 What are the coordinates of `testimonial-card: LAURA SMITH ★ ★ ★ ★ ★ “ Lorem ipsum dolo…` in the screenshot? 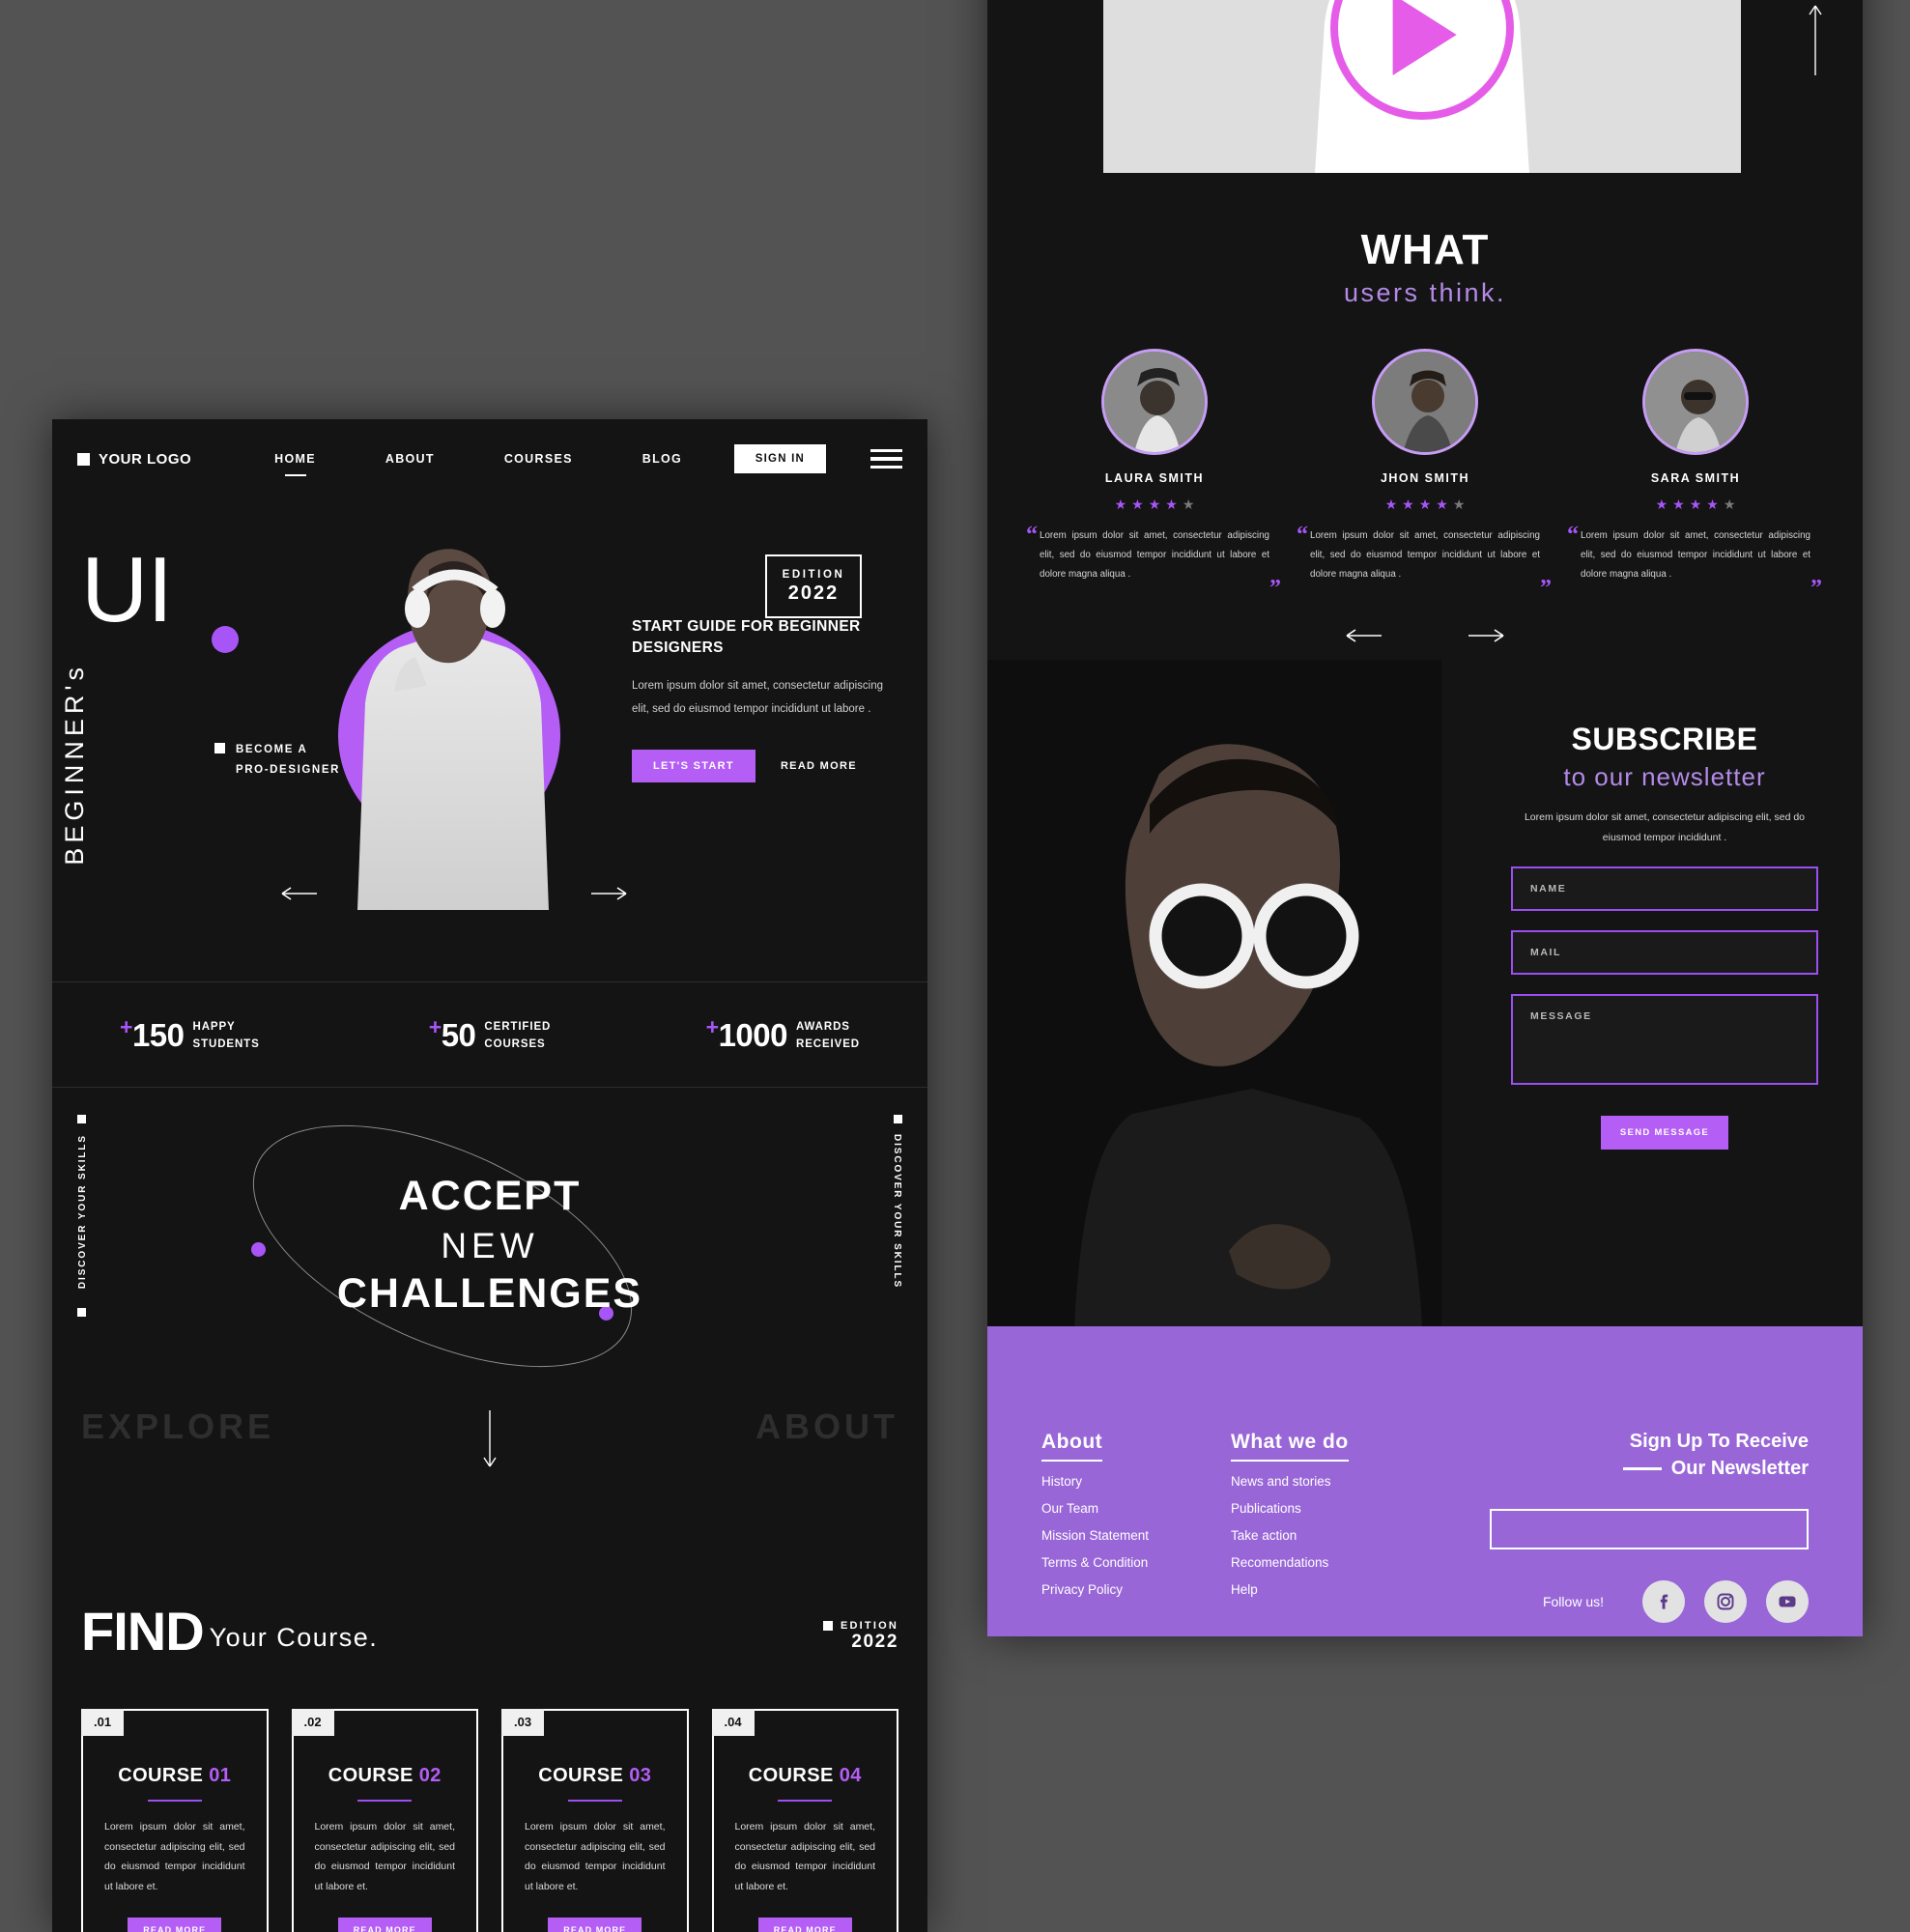 It's located at (1154, 475).